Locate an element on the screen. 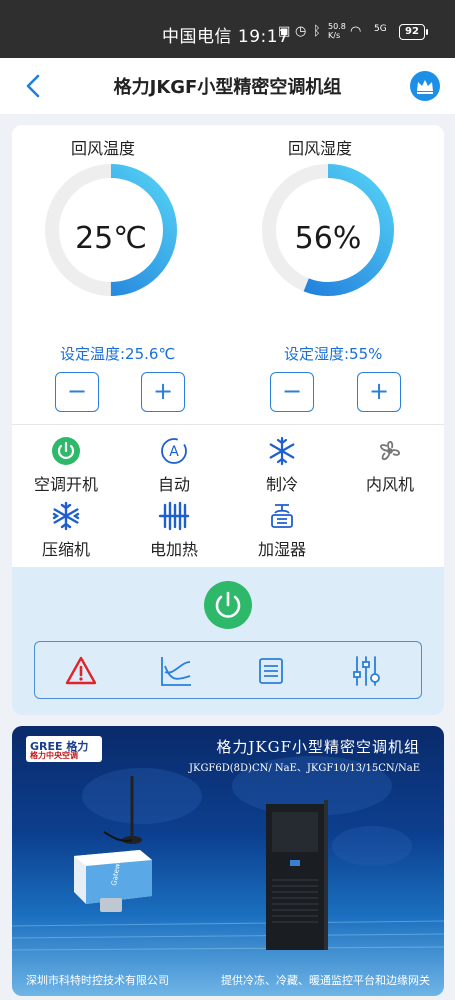 The height and width of the screenshot is (1000, 455). func-label: 压缩机 is located at coordinates (65, 549).